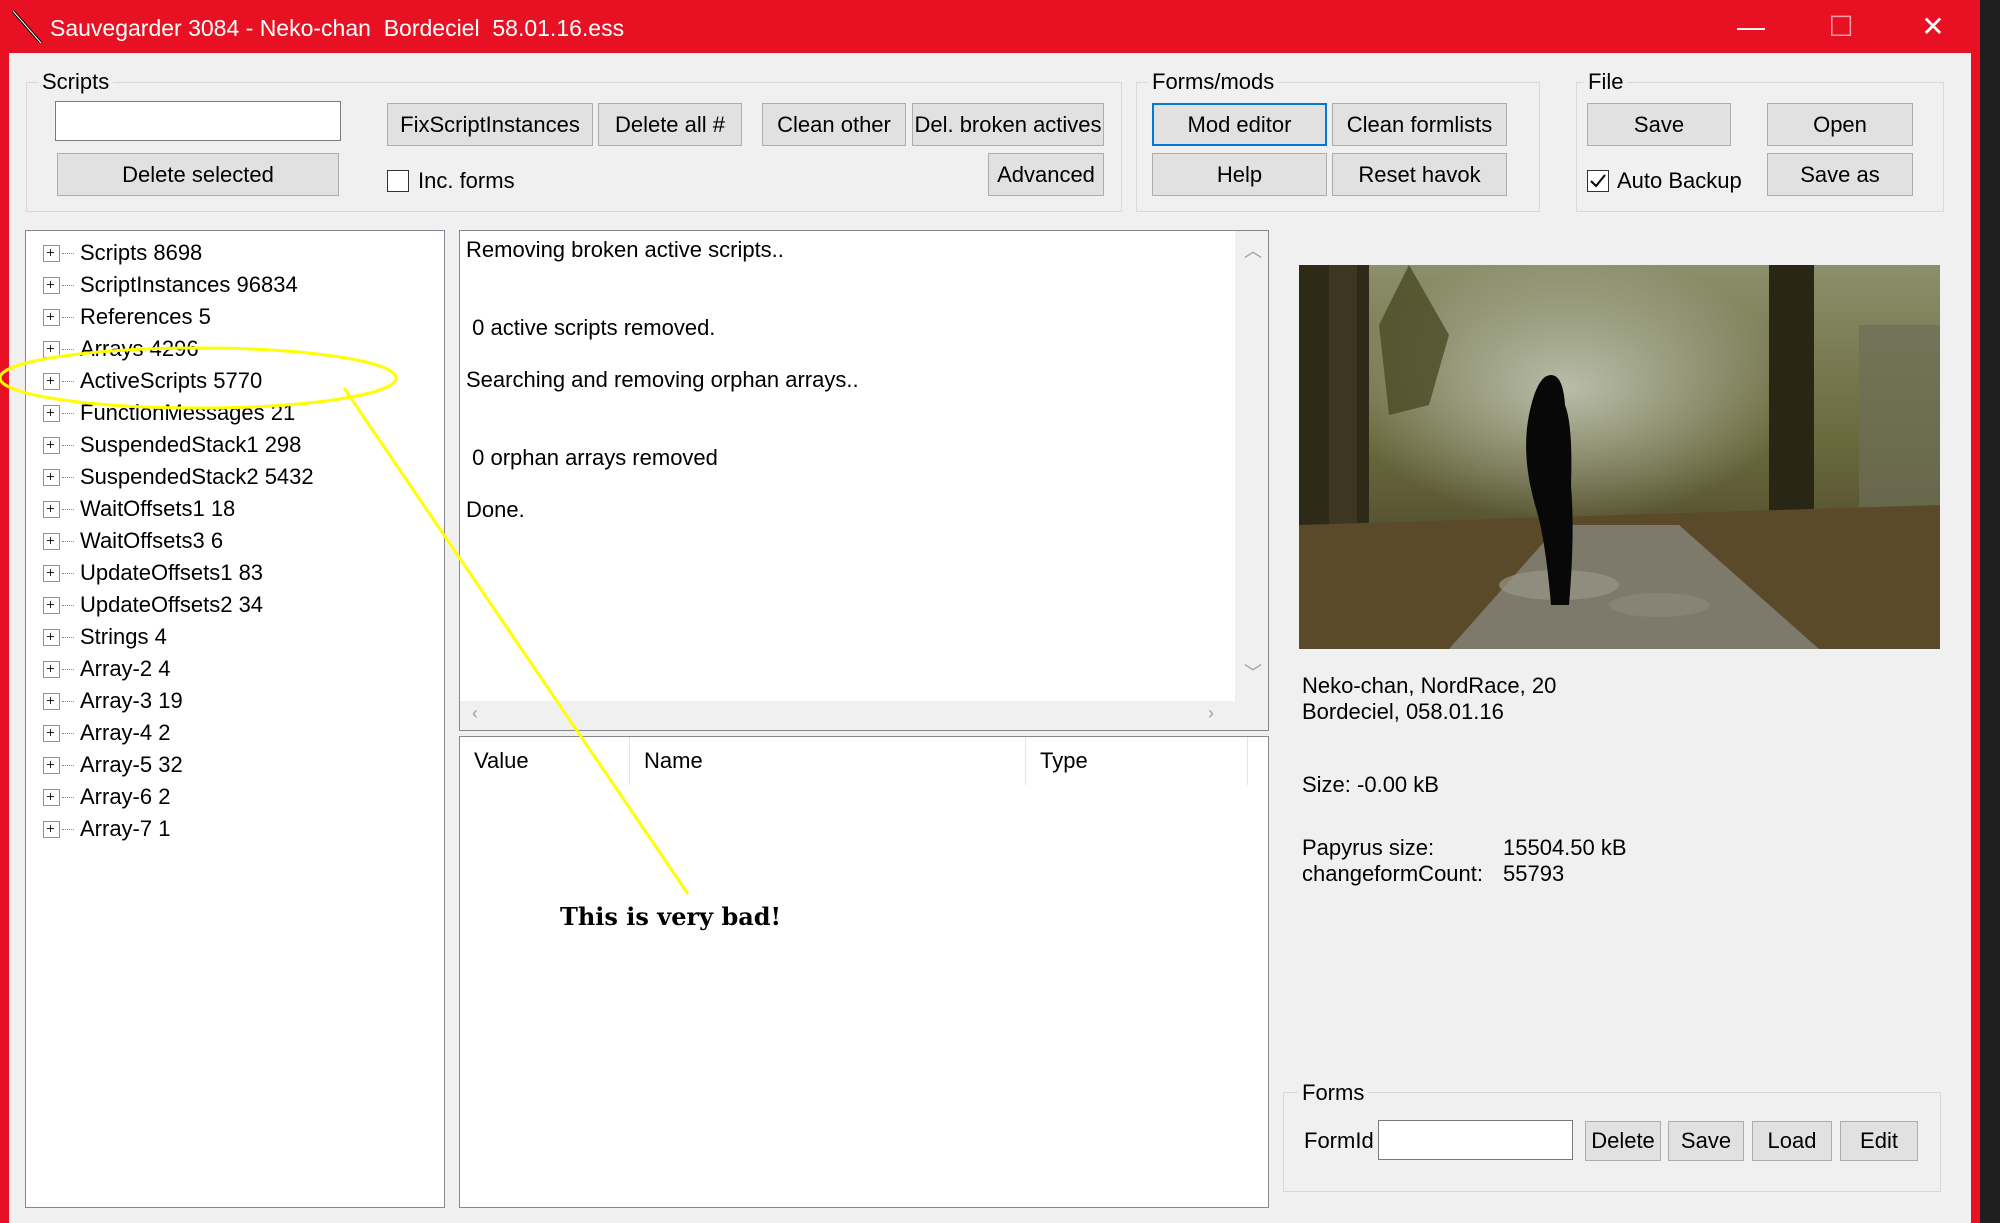 The width and height of the screenshot is (2000, 1223). Describe the element at coordinates (475, 713) in the screenshot. I see `scroll-left-arrow-icon: ‹` at that location.